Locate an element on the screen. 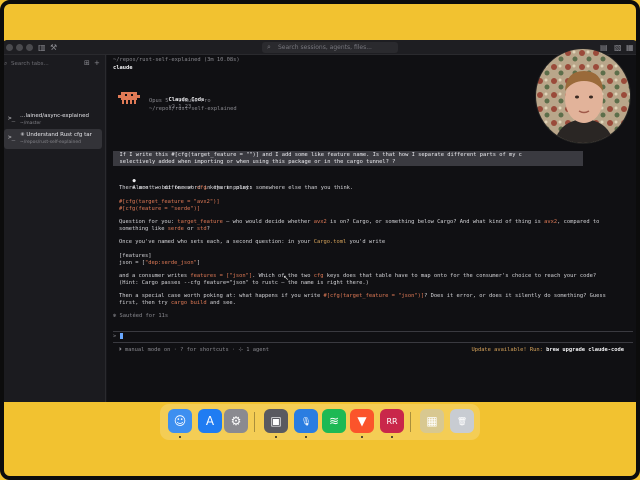 The height and width of the screenshot is (480, 640). split-left-icon: ▧ is located at coordinates (618, 47).